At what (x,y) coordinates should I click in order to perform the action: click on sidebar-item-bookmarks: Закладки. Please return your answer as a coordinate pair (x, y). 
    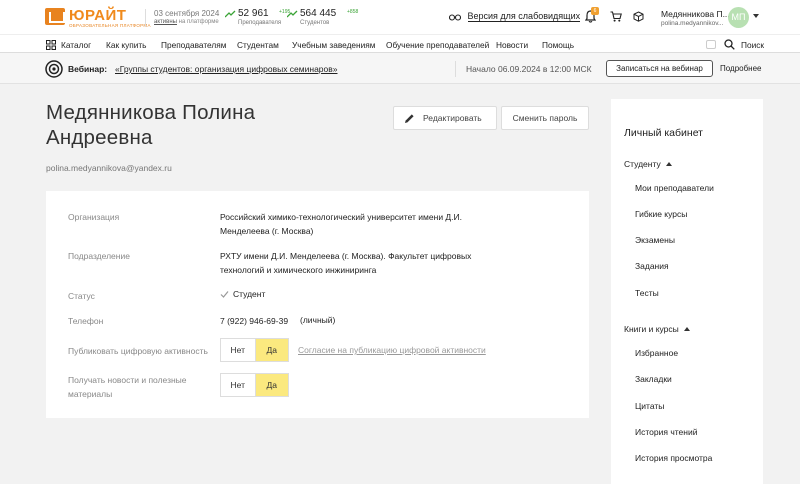
    Looking at the image, I should click on (653, 379).